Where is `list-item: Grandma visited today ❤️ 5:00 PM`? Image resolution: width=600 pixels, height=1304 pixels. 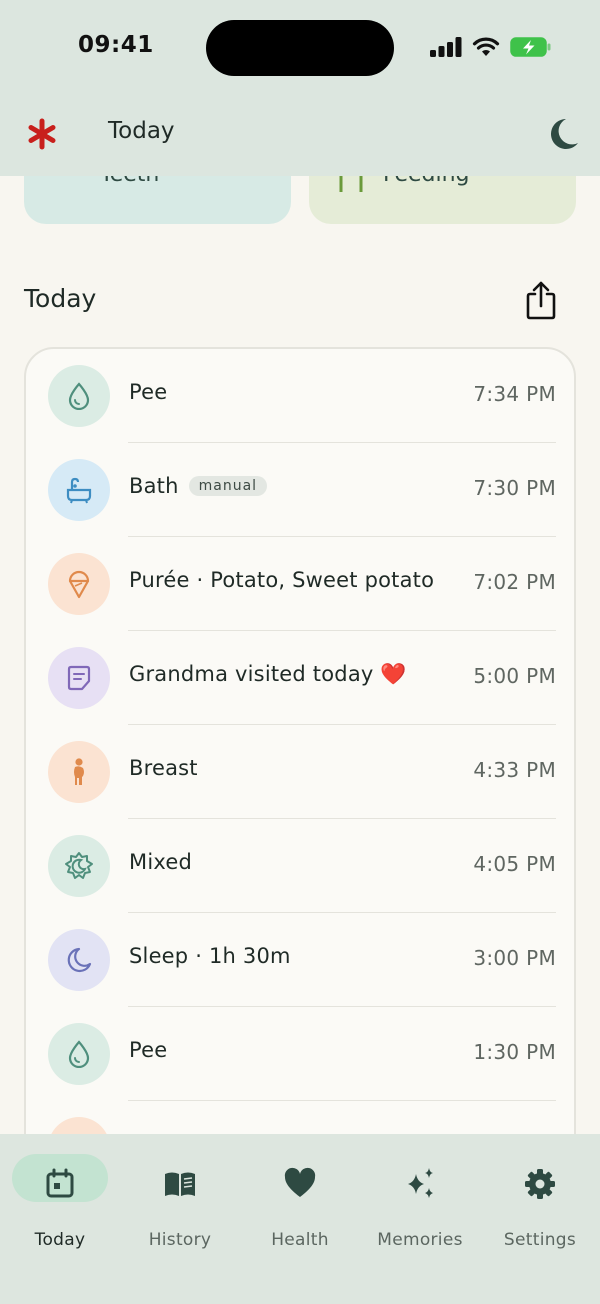 list-item: Grandma visited today ❤️ 5:00 PM is located at coordinates (300, 678).